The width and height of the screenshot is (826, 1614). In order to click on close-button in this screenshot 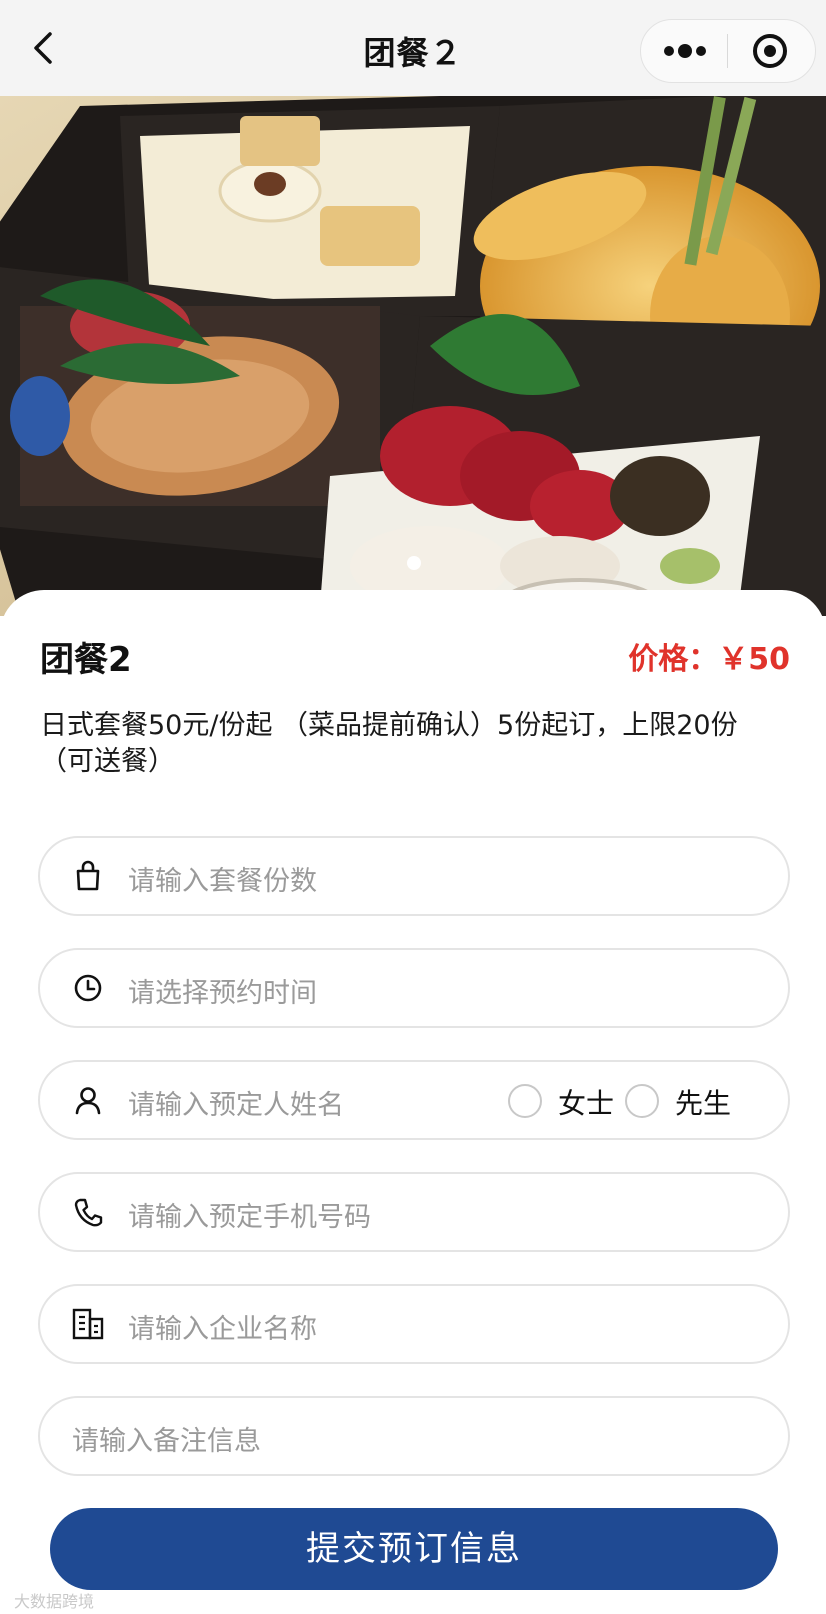, I will do `click(772, 51)`.